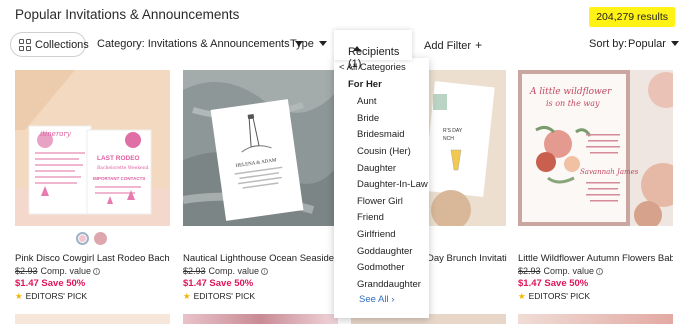 Image resolution: width=690 pixels, height=324 pixels. I want to click on recipients-filter: Recipients (1), so click(373, 50).